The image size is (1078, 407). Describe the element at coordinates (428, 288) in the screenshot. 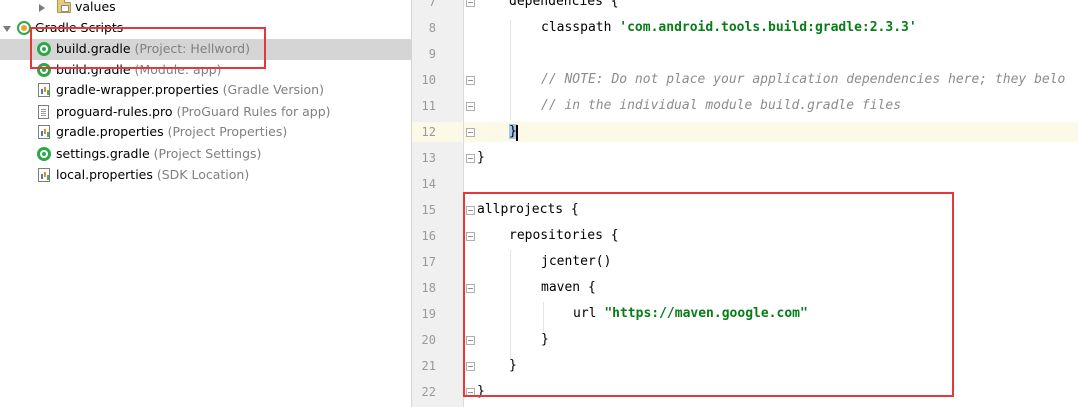

I see `line-number: 18` at that location.